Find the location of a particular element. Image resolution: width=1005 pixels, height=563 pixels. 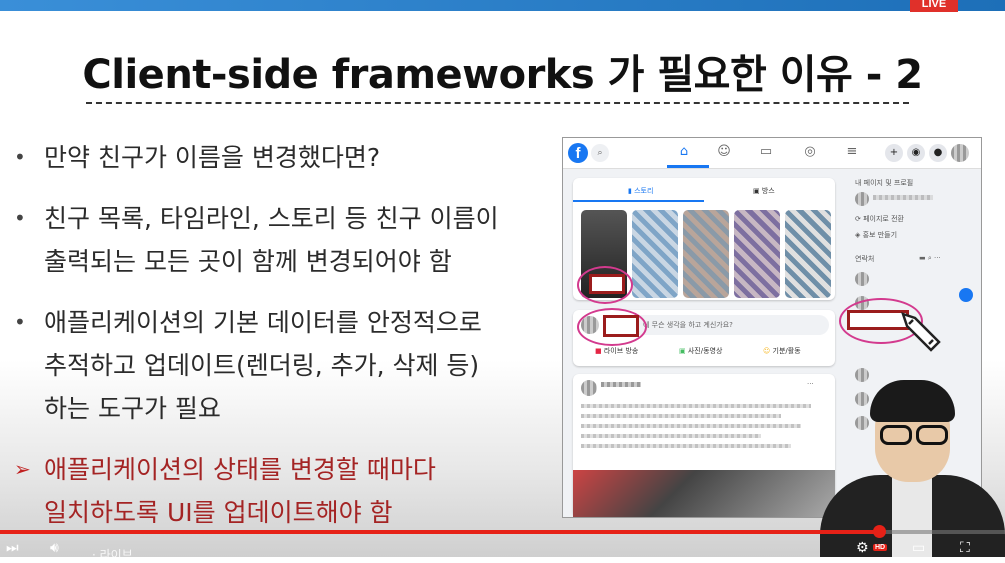

post-card: ··· is located at coordinates (704, 445).